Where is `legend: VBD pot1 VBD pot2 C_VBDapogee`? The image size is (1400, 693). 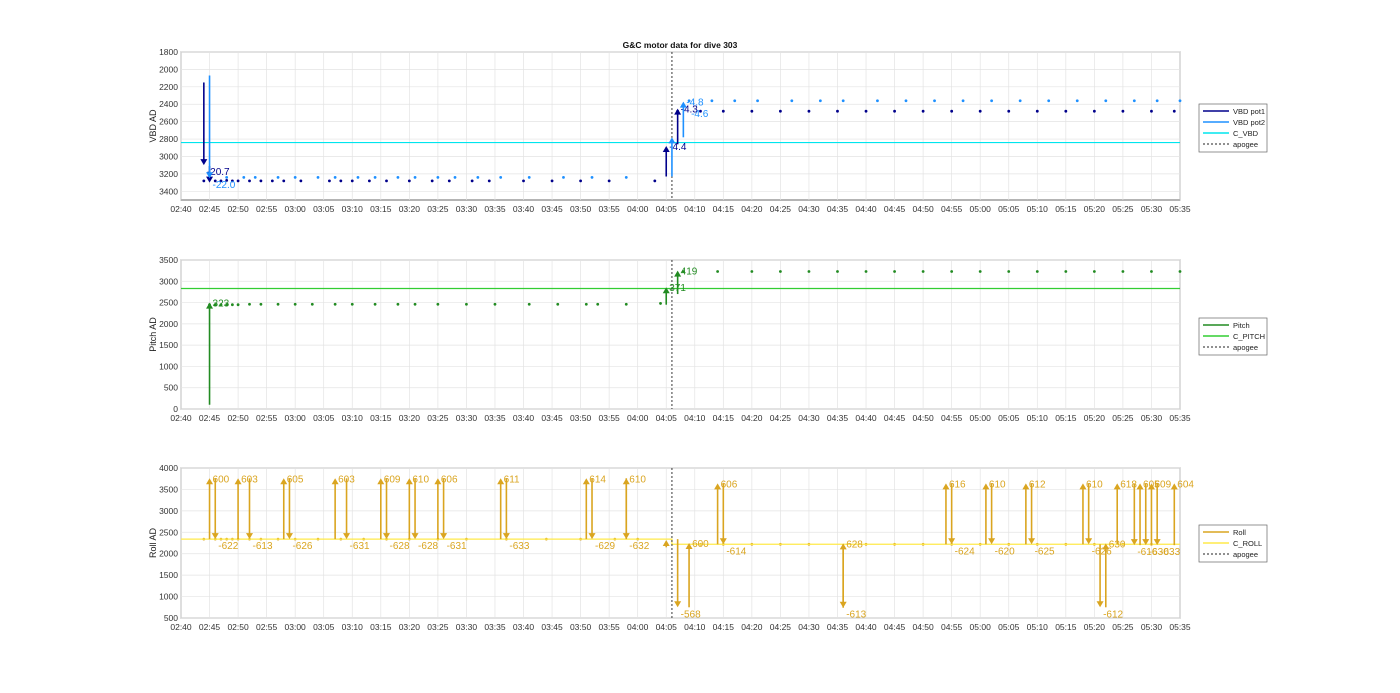
legend: VBD pot1 VBD pot2 C_VBDapogee is located at coordinates (1233, 128).